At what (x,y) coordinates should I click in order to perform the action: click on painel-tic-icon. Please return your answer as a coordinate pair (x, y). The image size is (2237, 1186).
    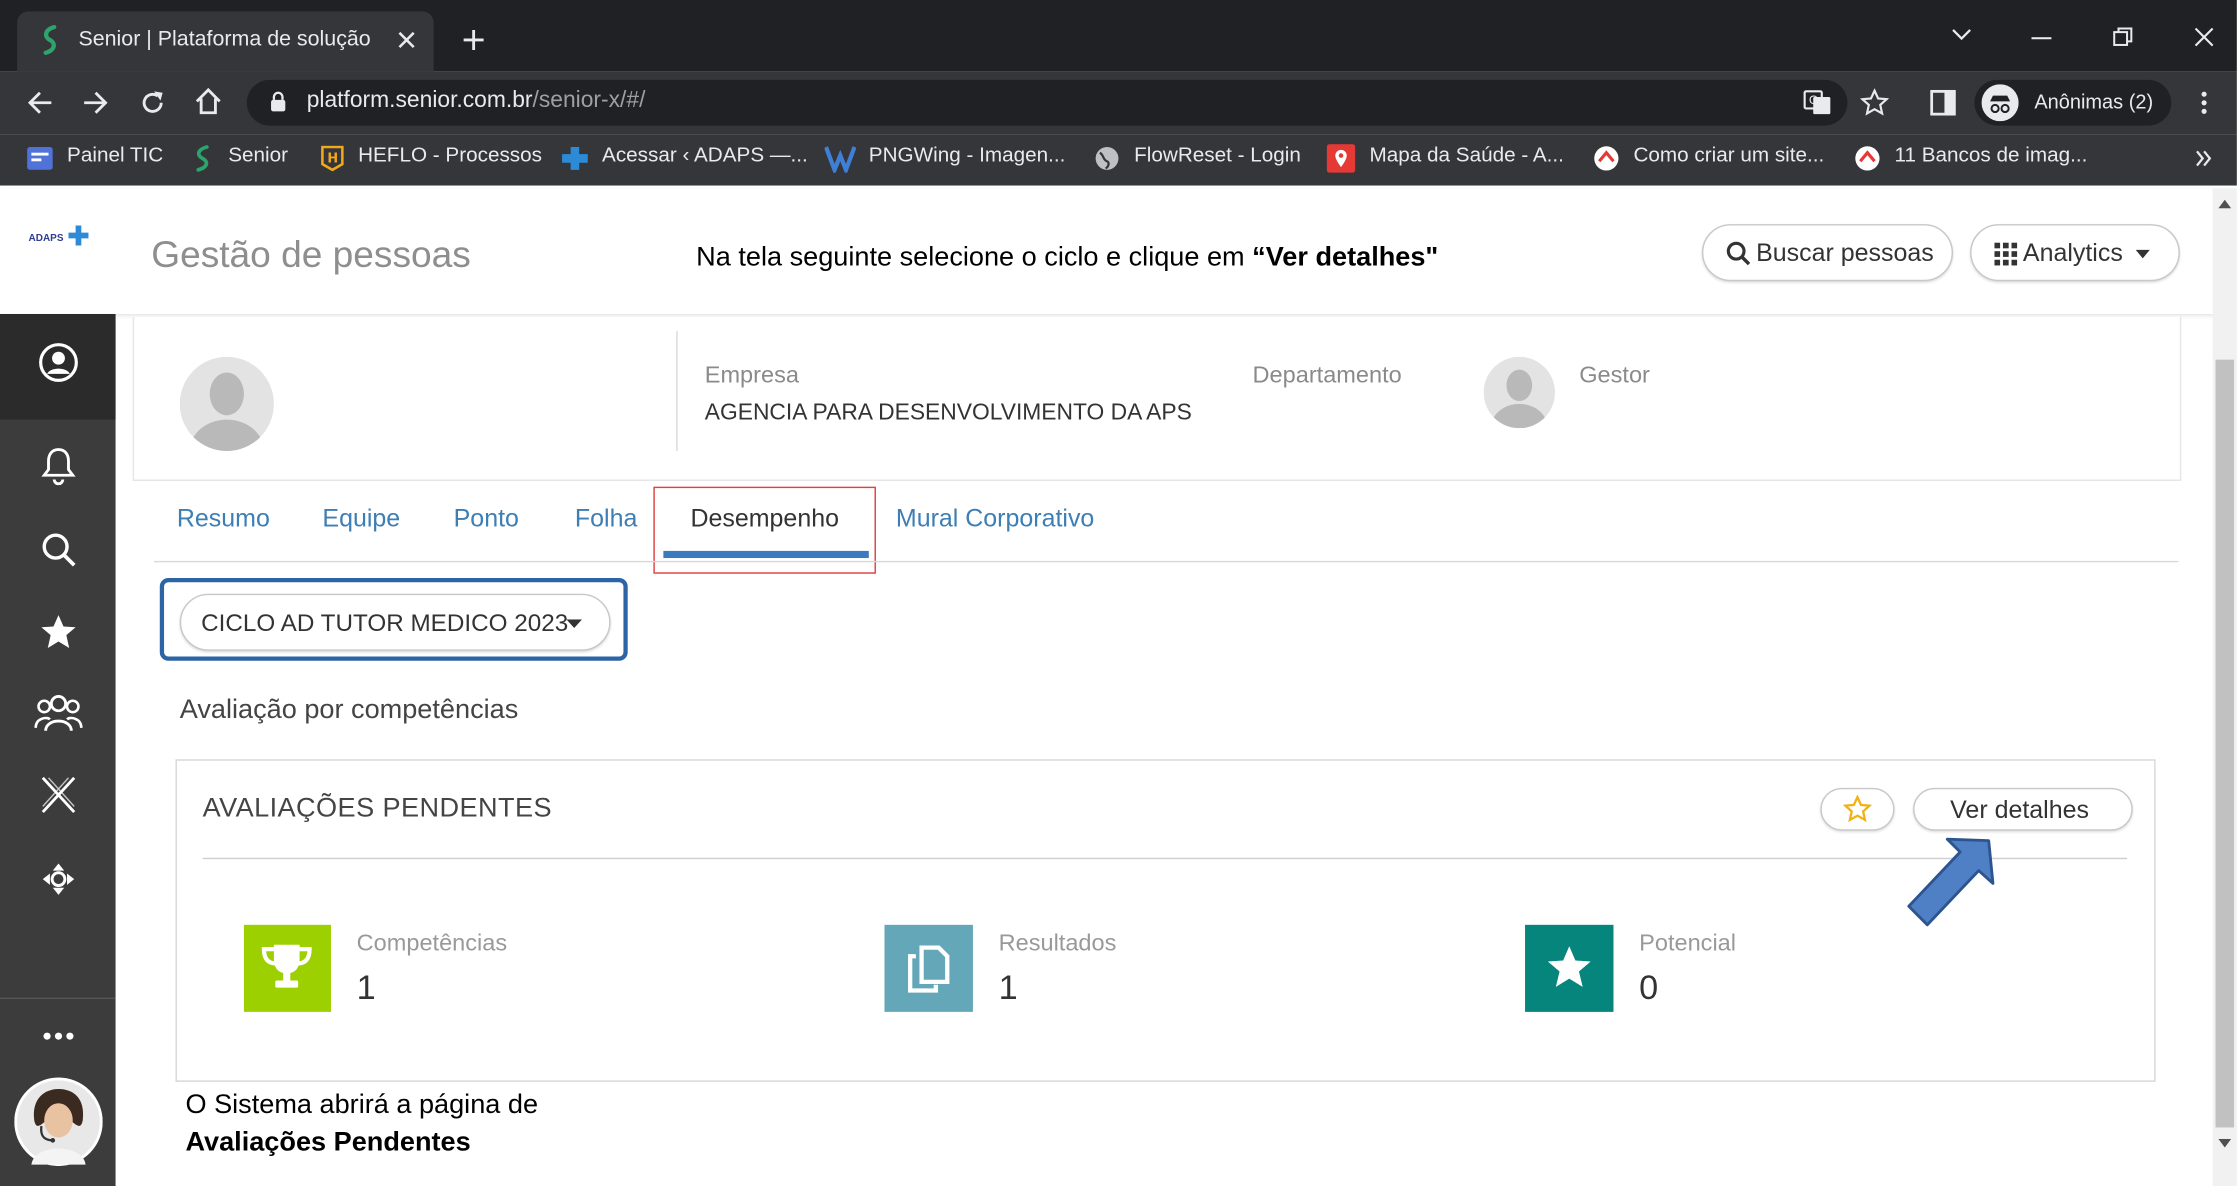
    Looking at the image, I should click on (40, 158).